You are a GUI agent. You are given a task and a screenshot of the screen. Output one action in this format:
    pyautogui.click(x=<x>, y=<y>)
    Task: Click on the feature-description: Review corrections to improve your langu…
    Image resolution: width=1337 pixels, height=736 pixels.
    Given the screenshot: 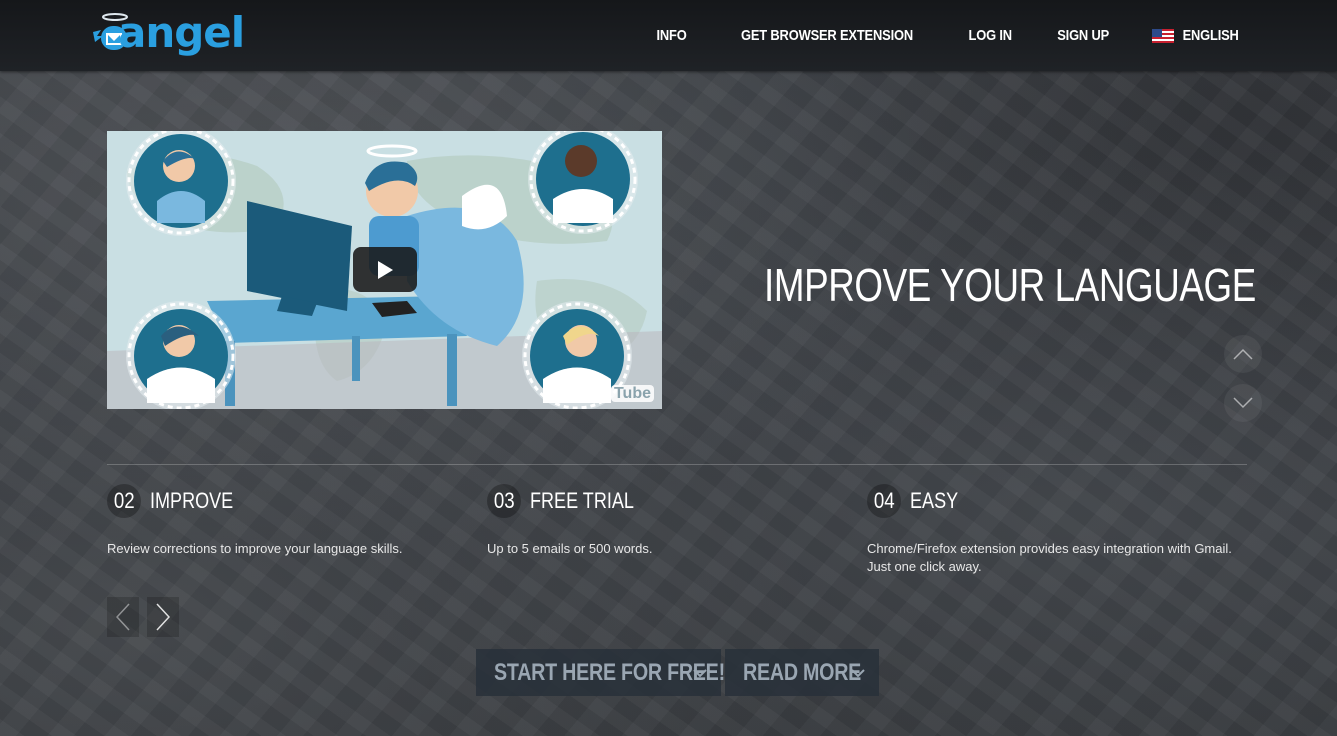 What is the action you would take?
    pyautogui.click(x=255, y=548)
    